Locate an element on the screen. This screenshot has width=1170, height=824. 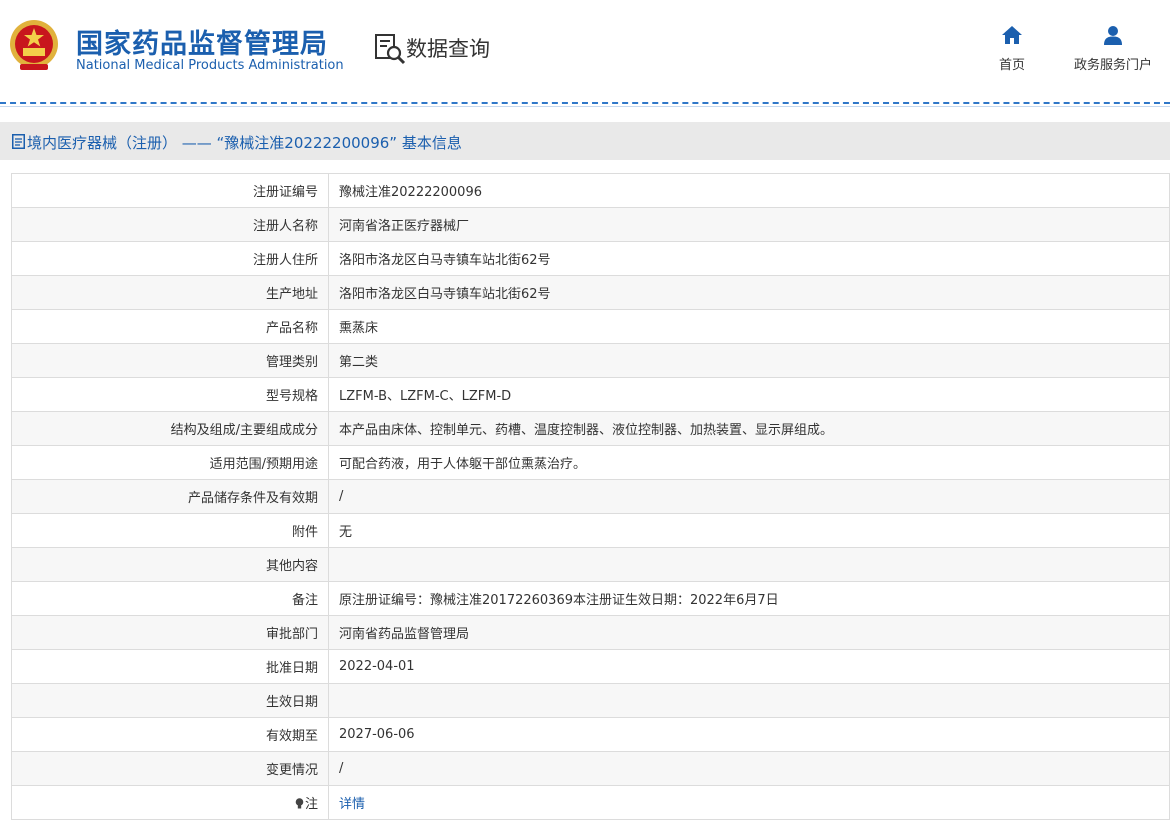
field-value: 可配合药液，用于人体躯干部位熏蒸治疗。 is located at coordinates (749, 462).